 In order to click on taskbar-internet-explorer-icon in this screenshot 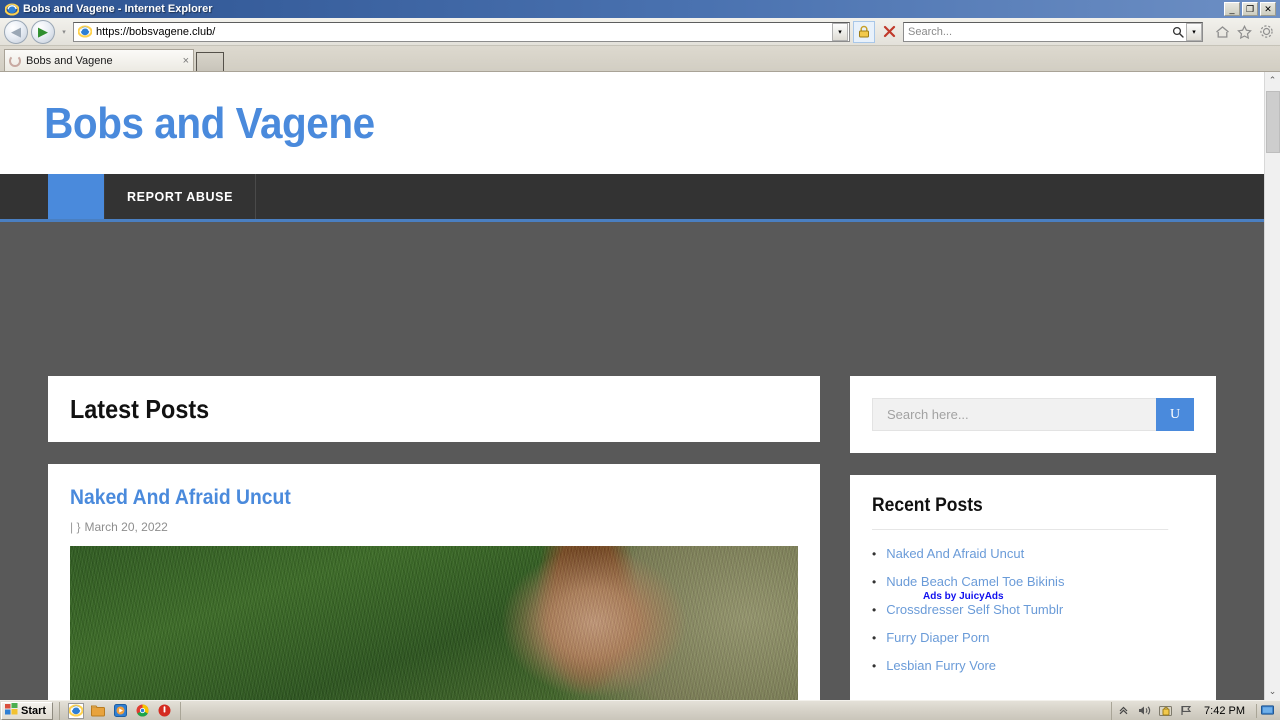, I will do `click(76, 710)`.